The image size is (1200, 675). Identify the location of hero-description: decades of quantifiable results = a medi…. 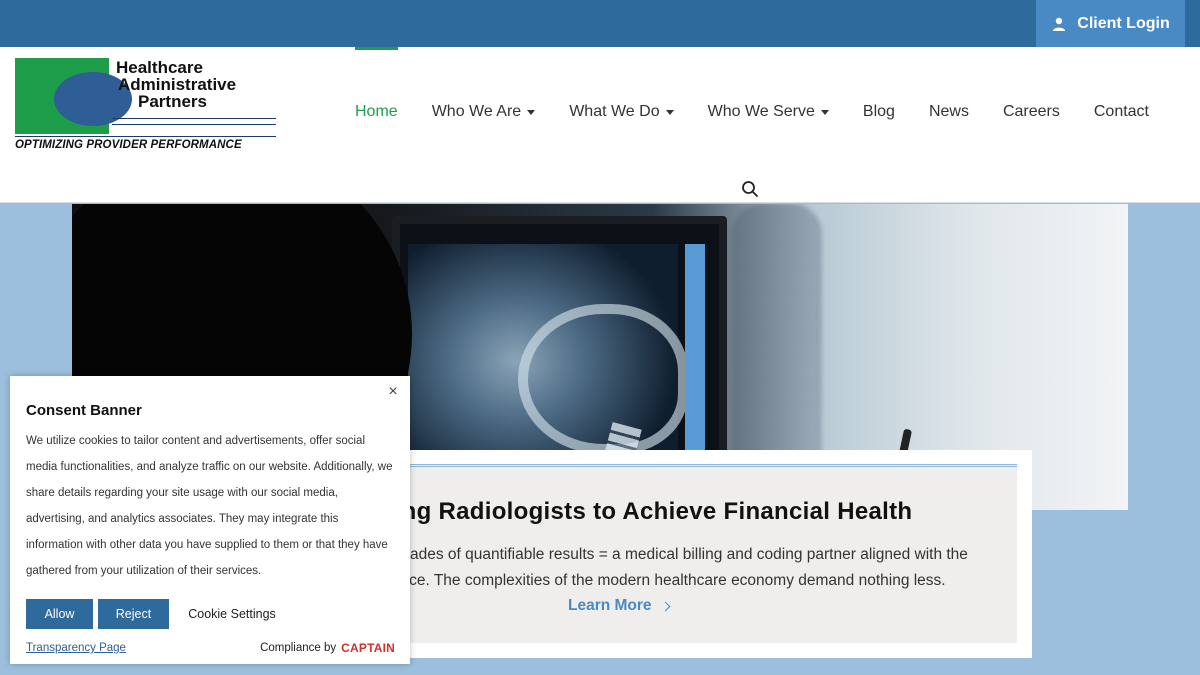
(695, 568).